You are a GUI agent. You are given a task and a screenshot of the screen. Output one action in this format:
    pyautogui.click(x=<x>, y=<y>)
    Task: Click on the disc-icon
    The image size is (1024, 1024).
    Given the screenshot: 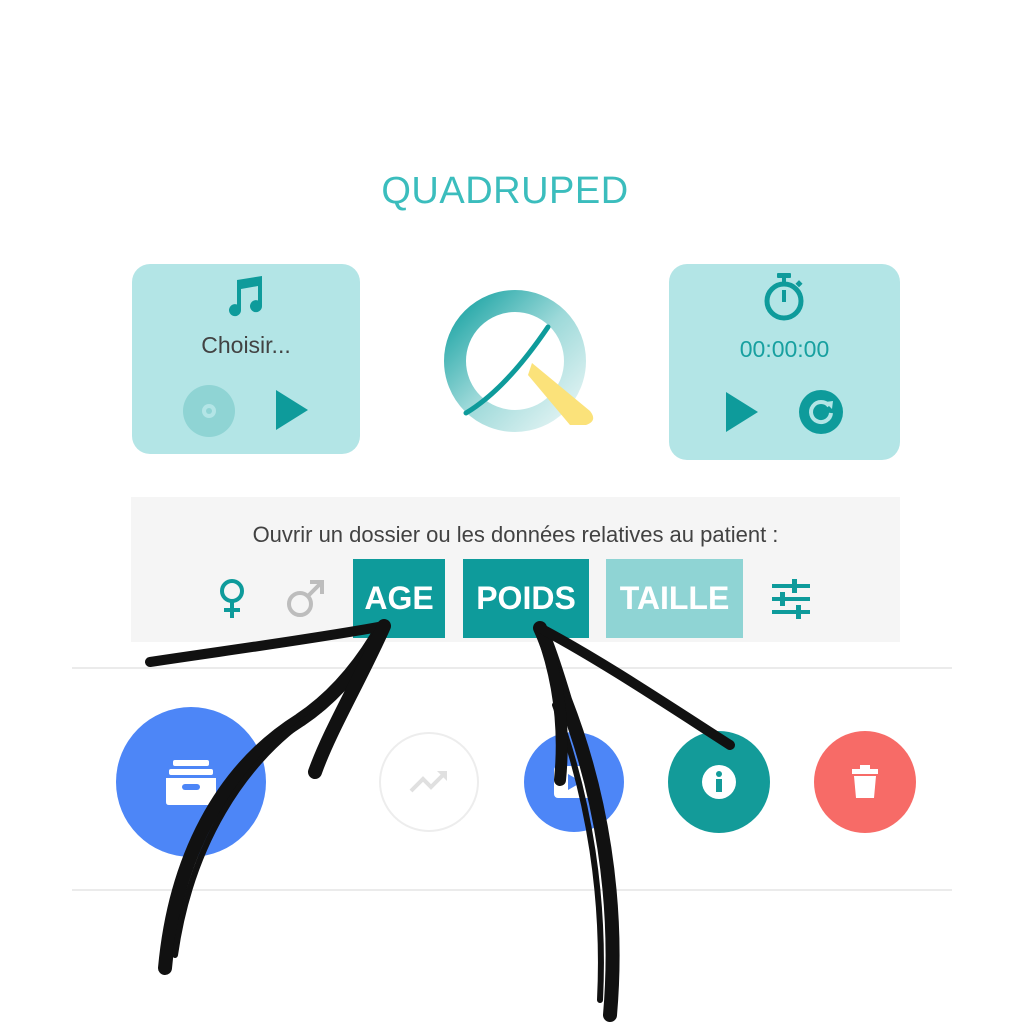 What is the action you would take?
    pyautogui.click(x=209, y=411)
    